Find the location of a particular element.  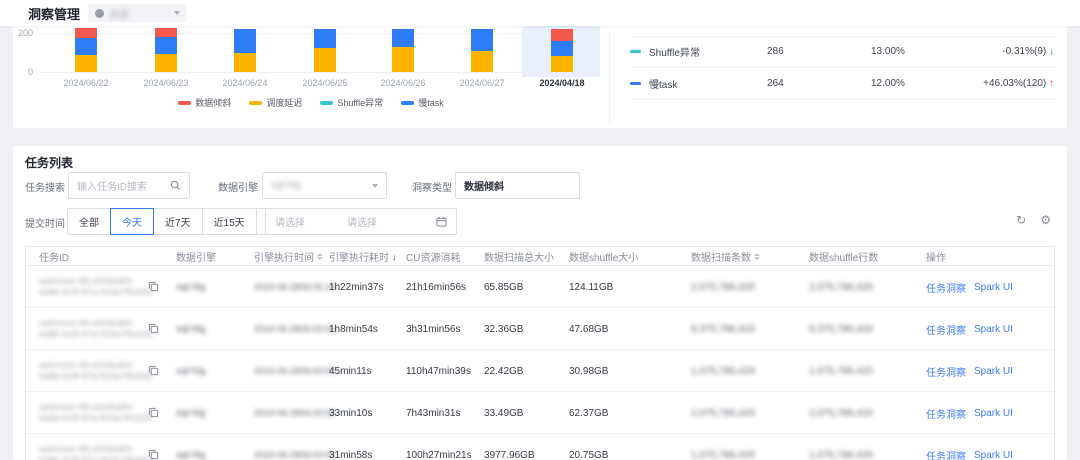

column-header-数据shuffle行数: 数据shuffle行数 is located at coordinates (843, 256).